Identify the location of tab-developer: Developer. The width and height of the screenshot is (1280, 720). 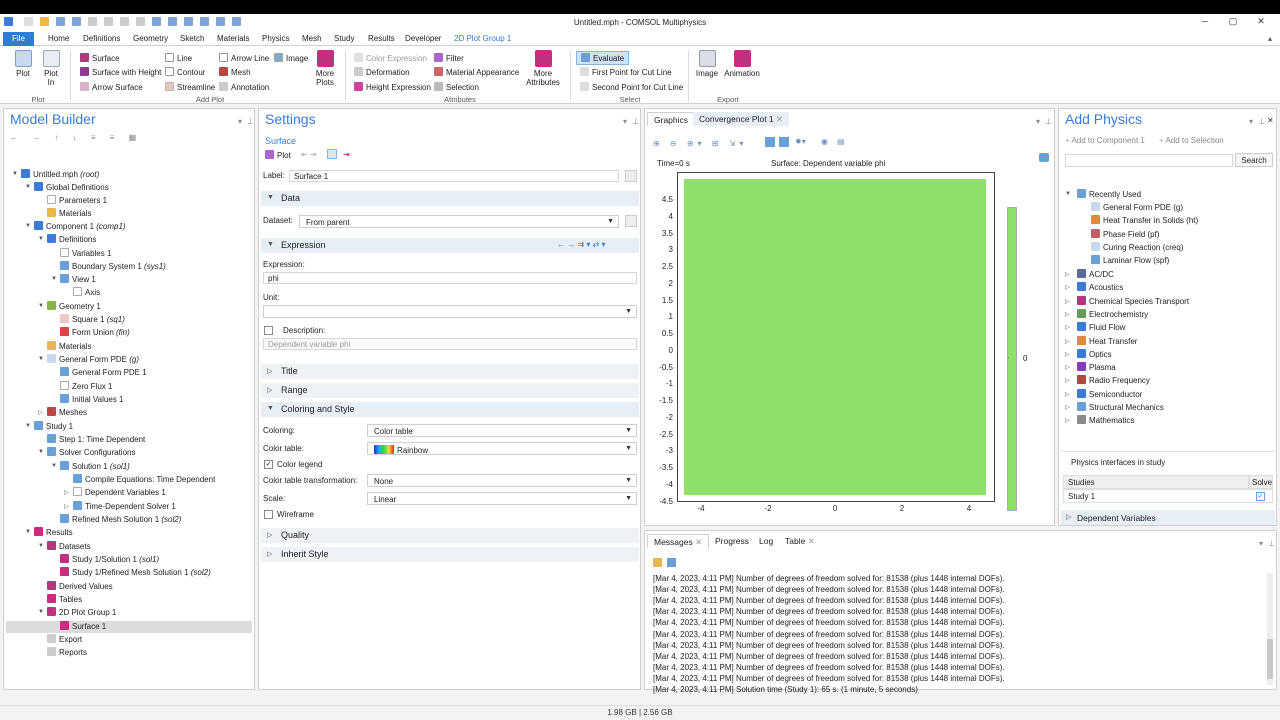
(423, 39).